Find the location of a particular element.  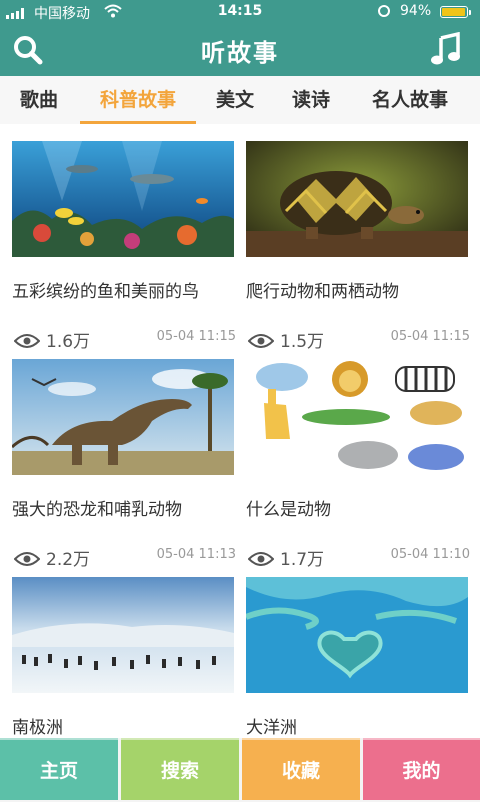

app-header: 听故事 is located at coordinates (240, 50).